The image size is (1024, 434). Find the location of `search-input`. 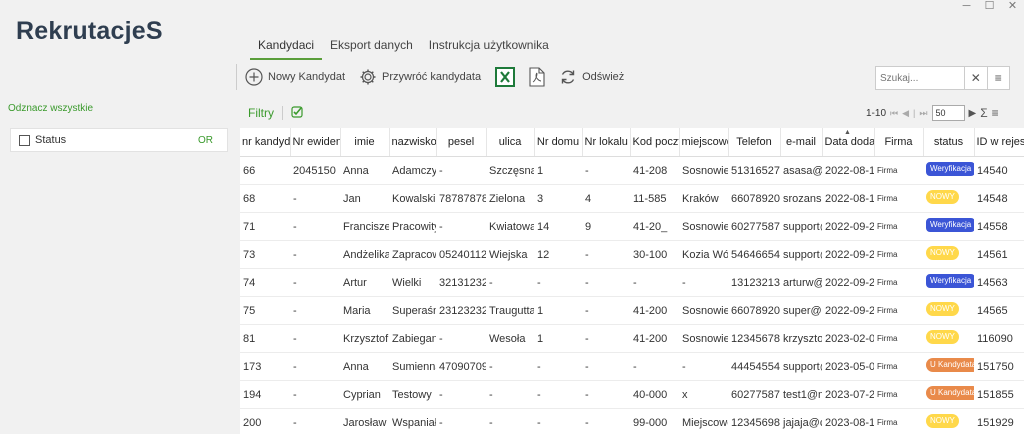

search-input is located at coordinates (920, 78).